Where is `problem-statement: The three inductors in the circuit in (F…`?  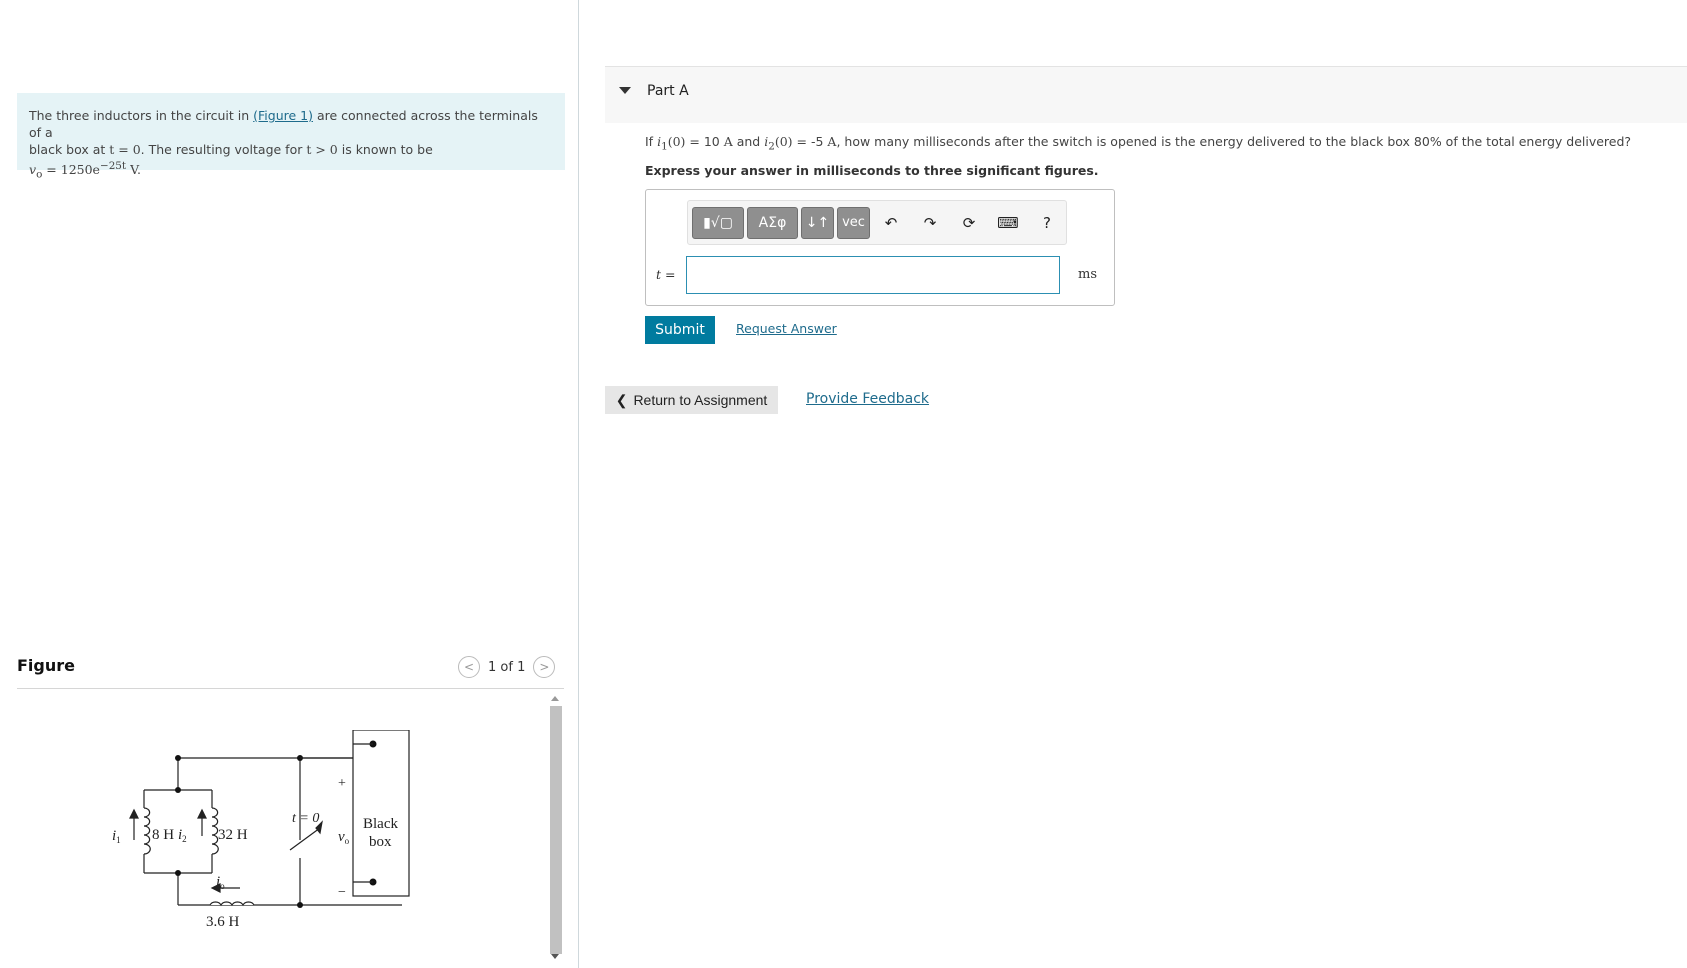 problem-statement: The three inductors in the circuit in (F… is located at coordinates (291, 137).